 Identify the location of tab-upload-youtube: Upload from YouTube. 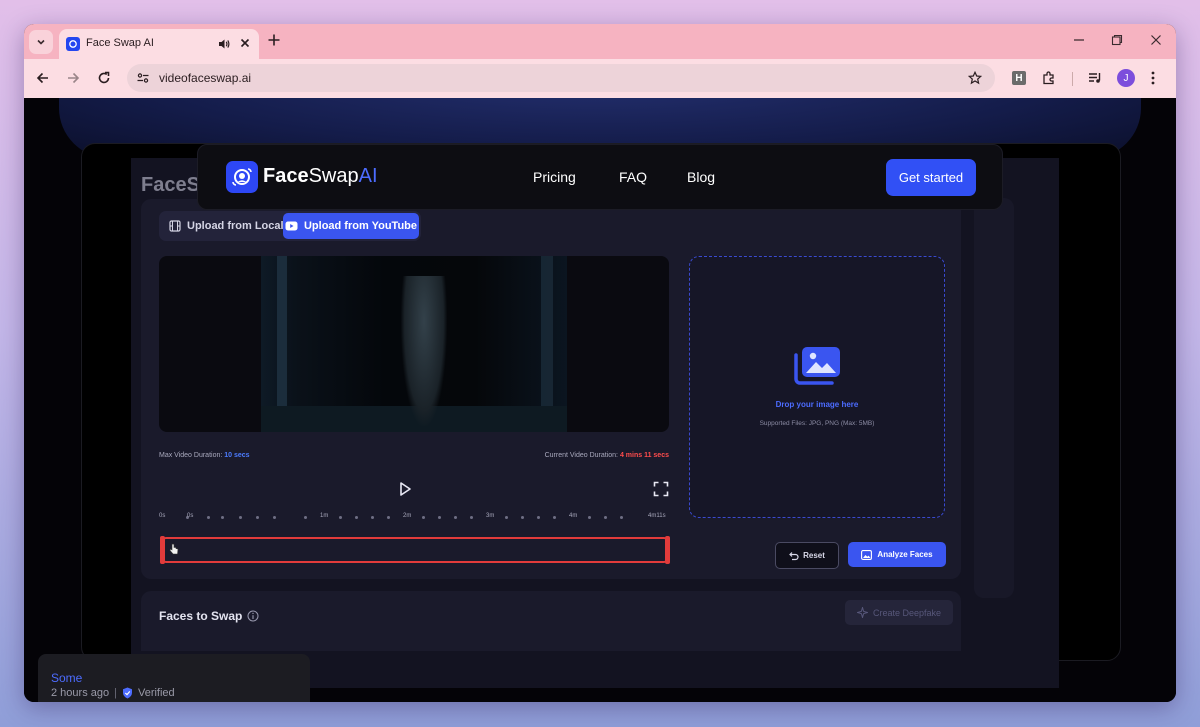
(351, 226).